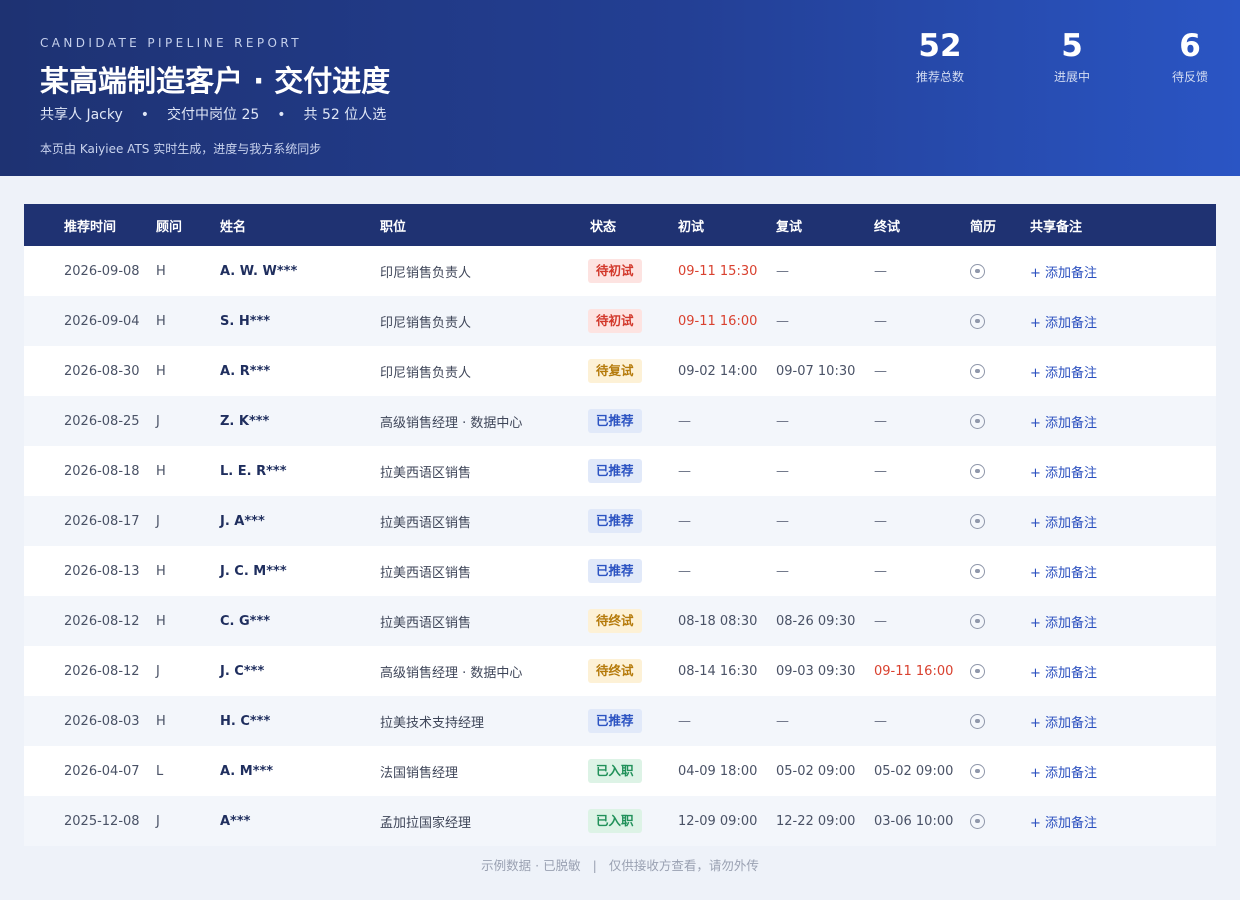  Describe the element at coordinates (816, 771) in the screenshot. I see `second-interview-time: 05-02 09:00` at that location.